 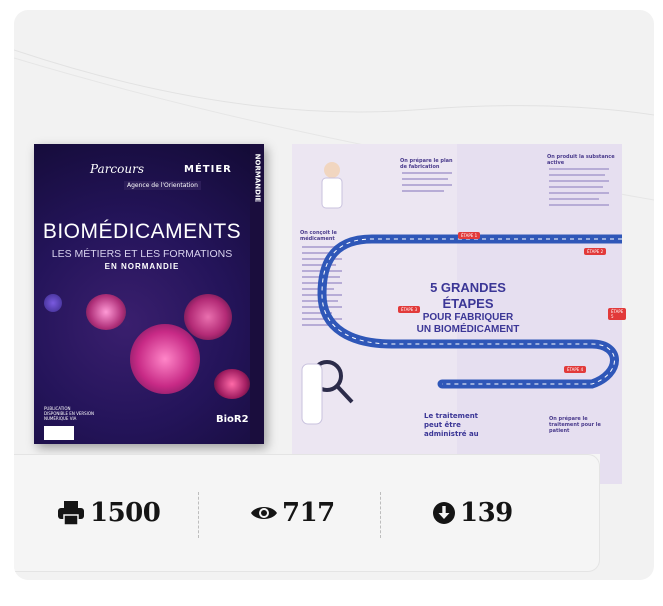 I want to click on cover-side-tag: NORMANDIE, so click(x=257, y=178).